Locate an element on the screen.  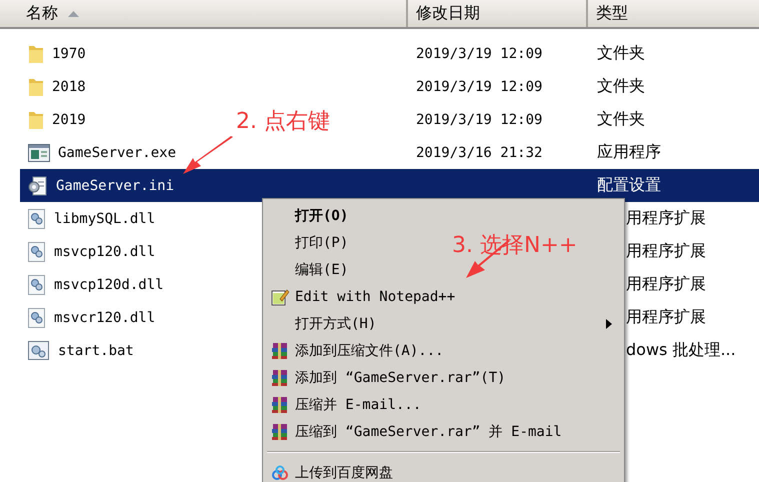
menu-item: Edit with Notepad++ is located at coordinates (375, 296).